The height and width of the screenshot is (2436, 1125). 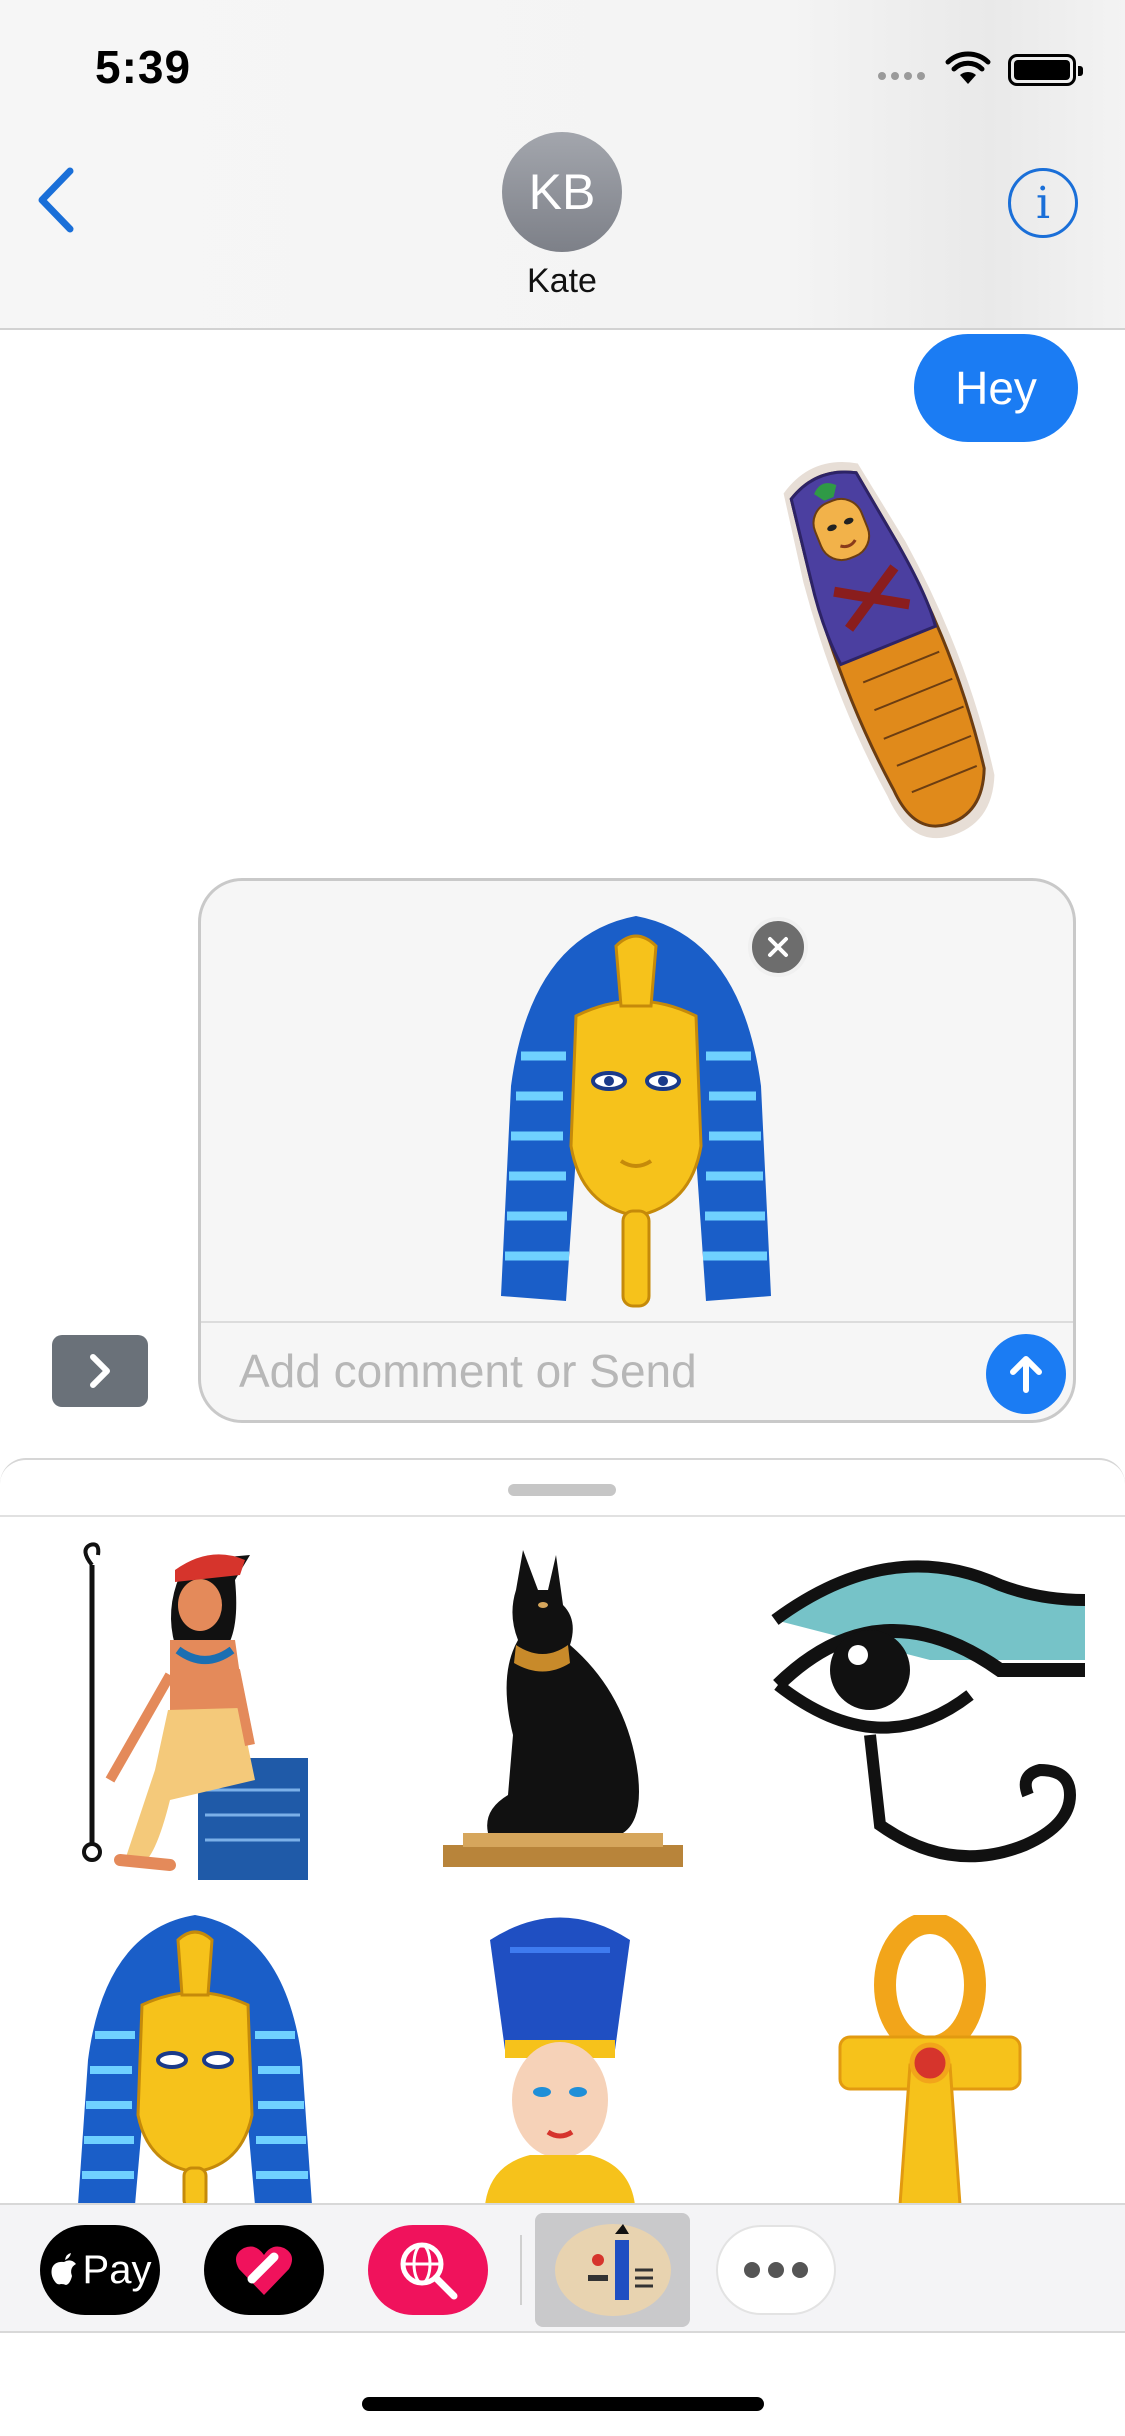 I want to click on web-search-app, so click(x=428, y=2270).